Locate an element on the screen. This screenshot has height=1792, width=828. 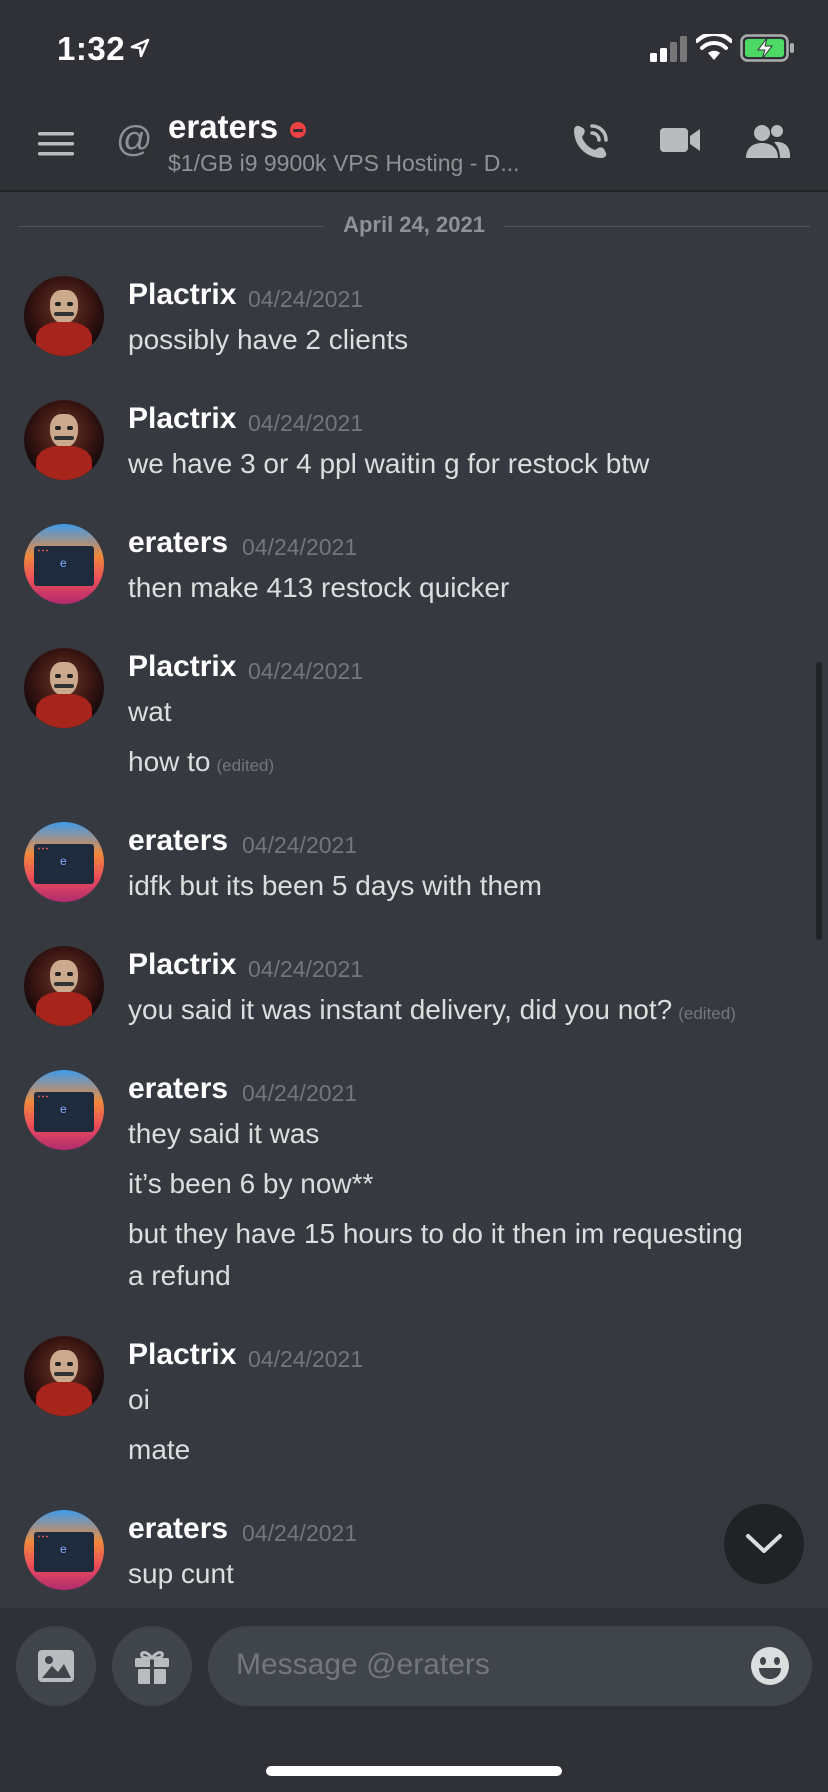
message-text: oi is located at coordinates (139, 1399).